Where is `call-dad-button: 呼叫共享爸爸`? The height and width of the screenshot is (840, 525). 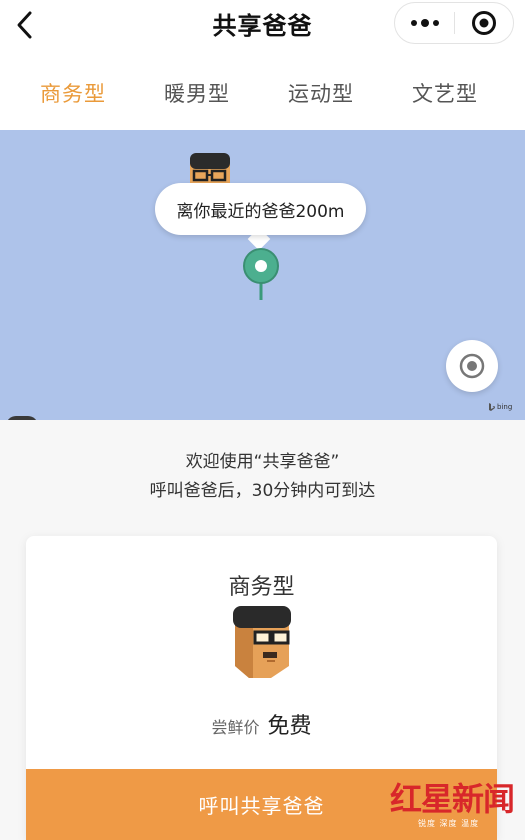 call-dad-button: 呼叫共享爸爸 is located at coordinates (261, 804).